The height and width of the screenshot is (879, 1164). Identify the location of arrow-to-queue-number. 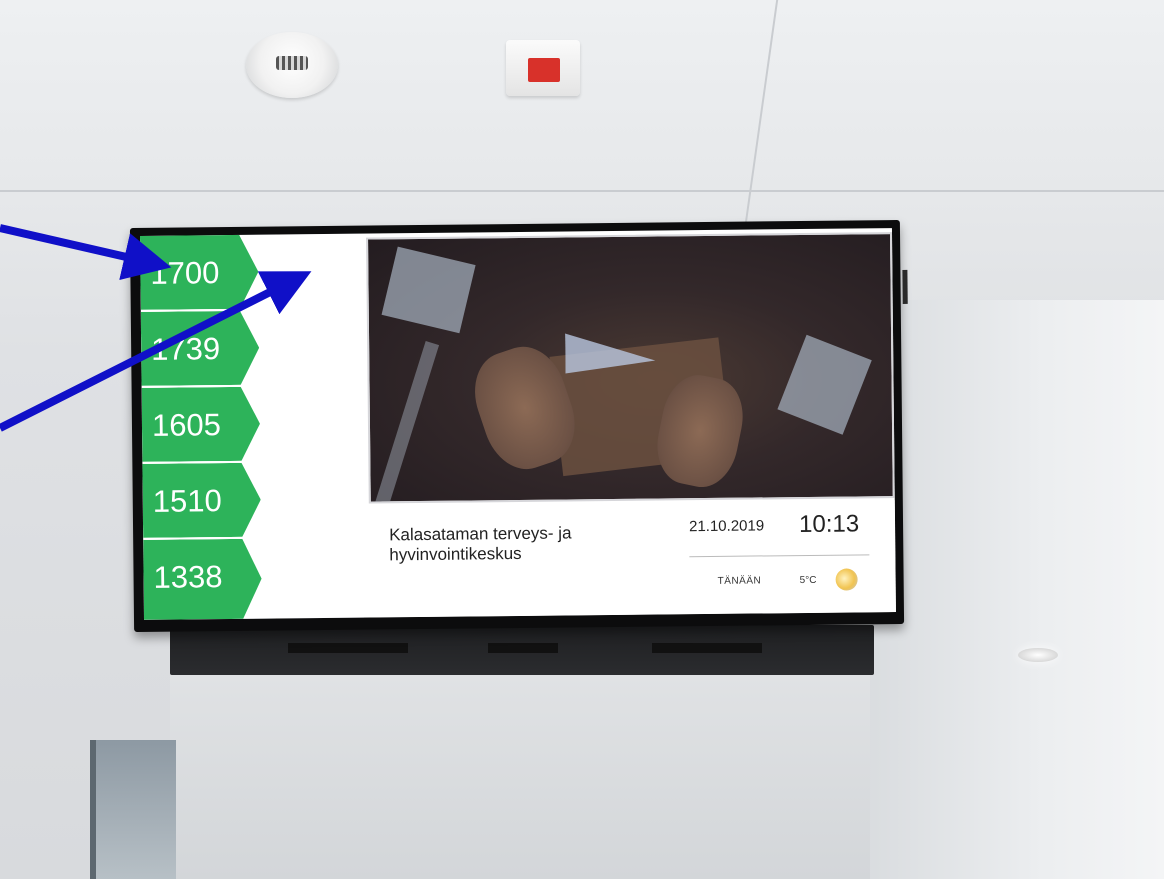
(86, 252).